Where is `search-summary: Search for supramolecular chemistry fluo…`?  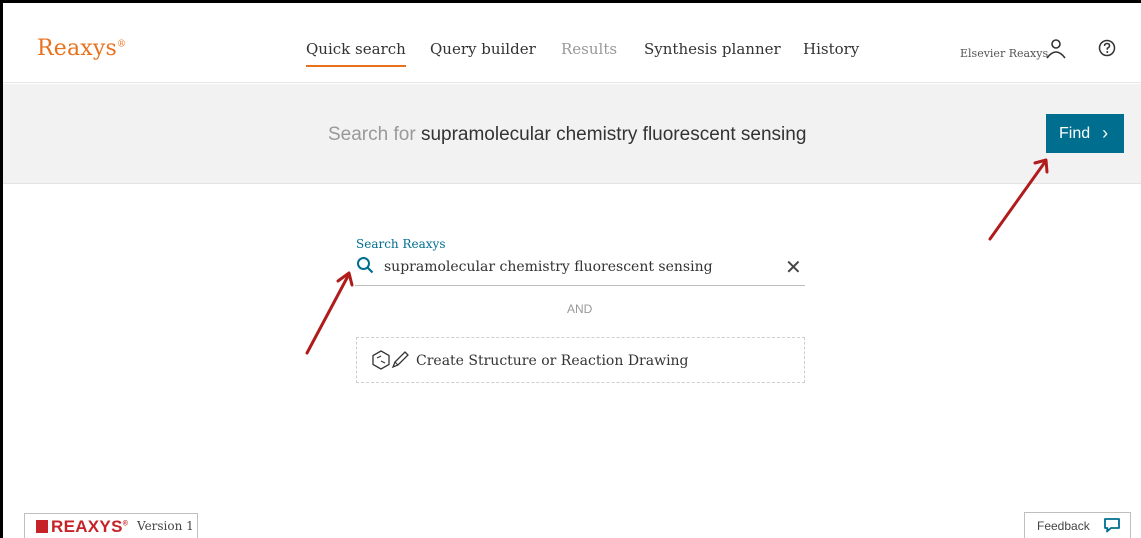
search-summary: Search for supramolecular chemistry fluo… is located at coordinates (567, 135).